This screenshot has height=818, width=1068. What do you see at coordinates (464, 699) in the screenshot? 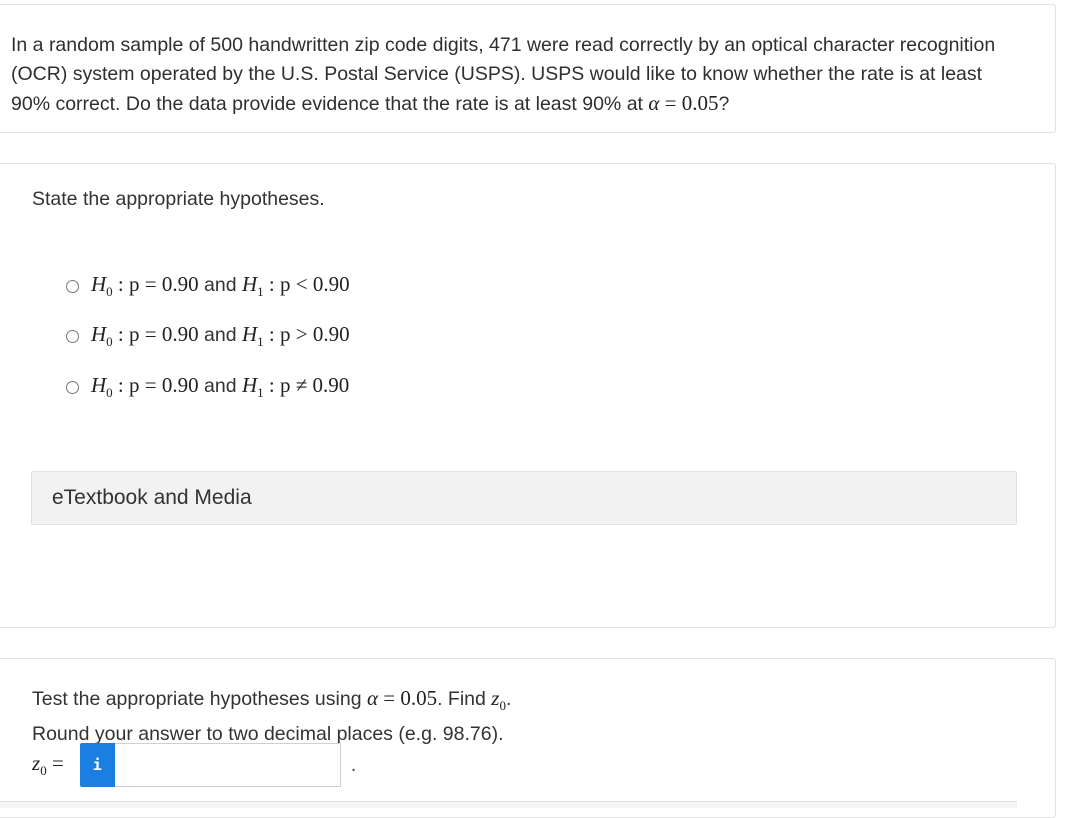
I see `find-text: . Find` at bounding box center [464, 699].